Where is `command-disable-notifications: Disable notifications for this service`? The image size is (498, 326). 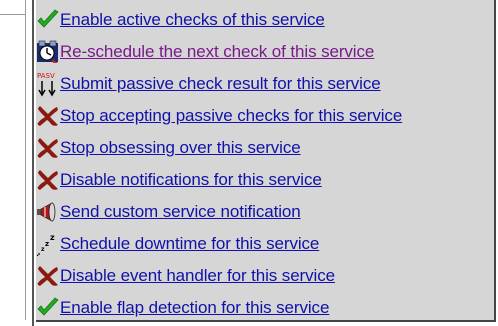
command-disable-notifications: Disable notifications for this service is located at coordinates (219, 180).